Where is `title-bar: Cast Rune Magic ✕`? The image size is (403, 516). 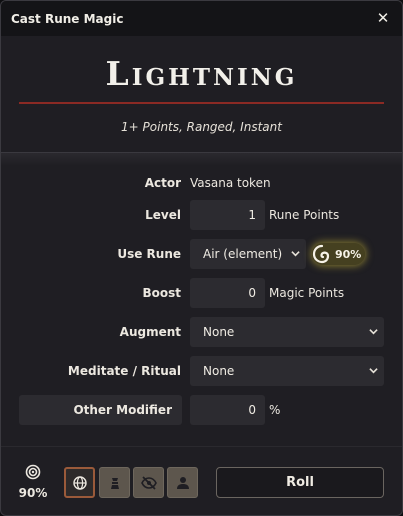
title-bar: Cast Rune Magic ✕ is located at coordinates (201, 18).